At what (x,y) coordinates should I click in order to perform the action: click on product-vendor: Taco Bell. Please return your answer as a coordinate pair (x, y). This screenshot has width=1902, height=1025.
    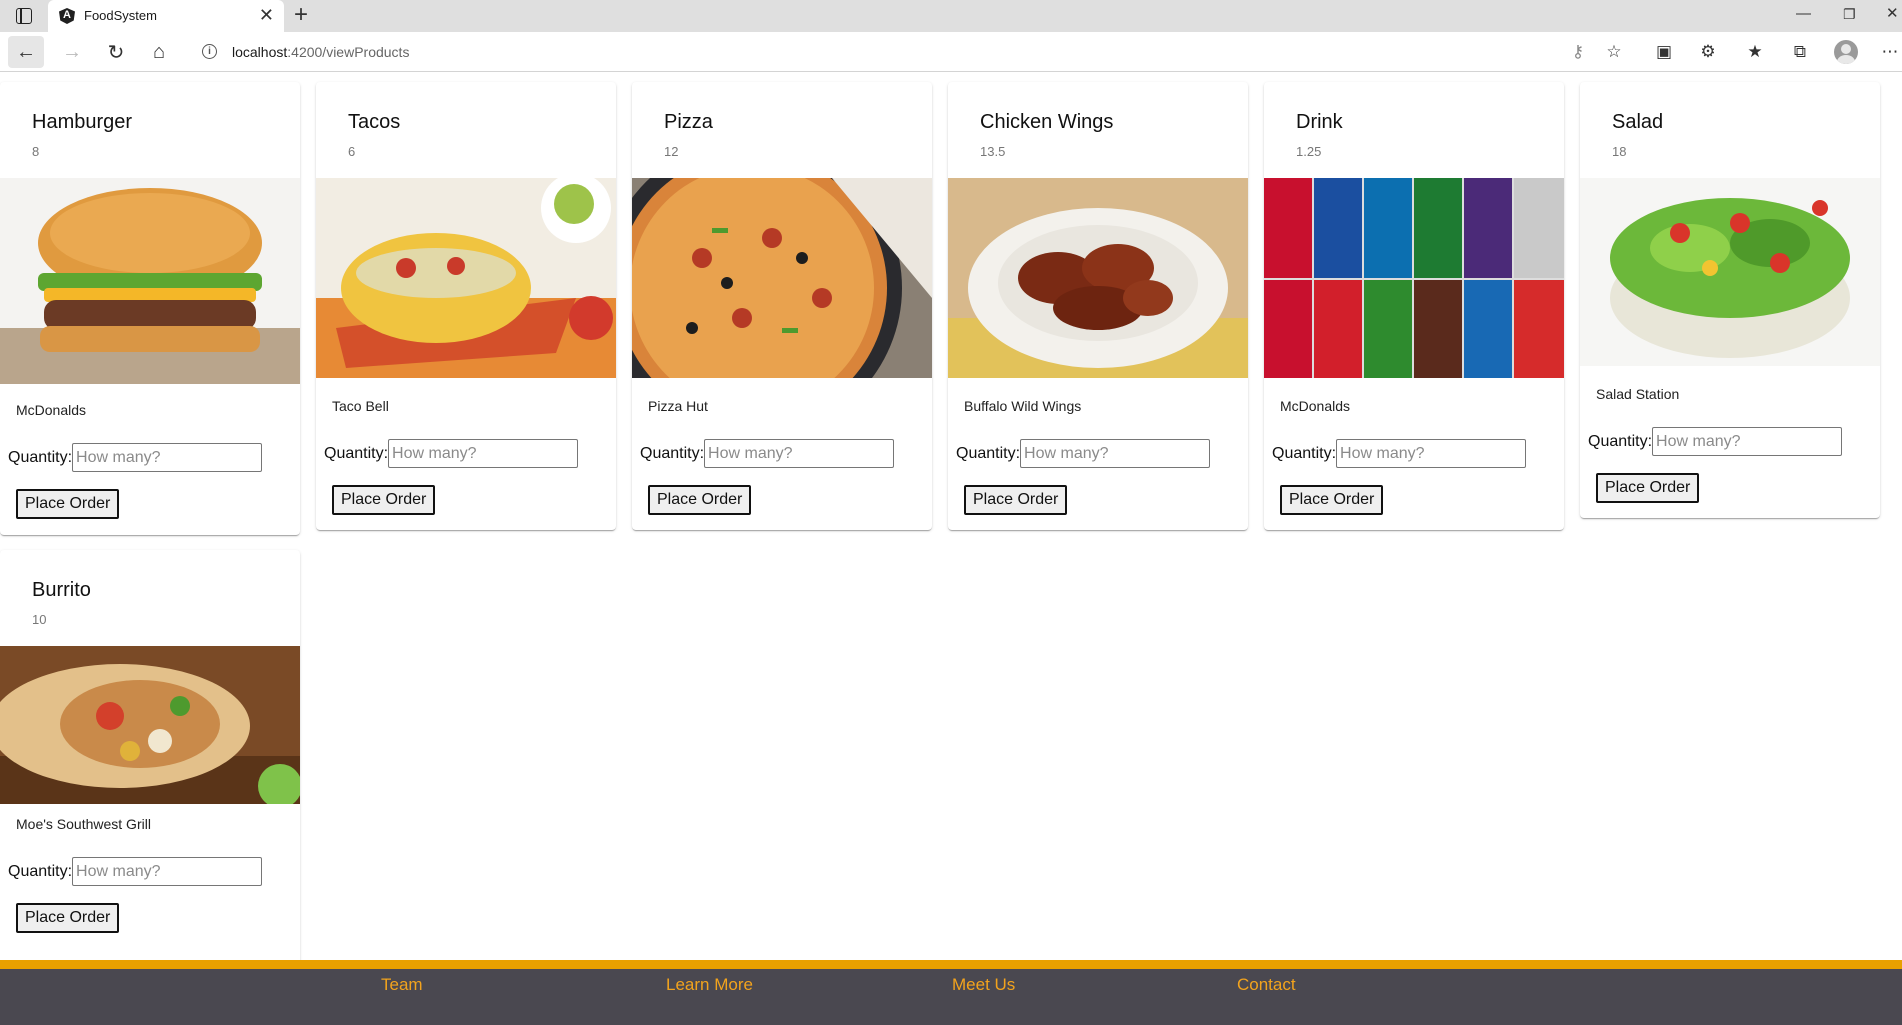
    Looking at the image, I should click on (360, 406).